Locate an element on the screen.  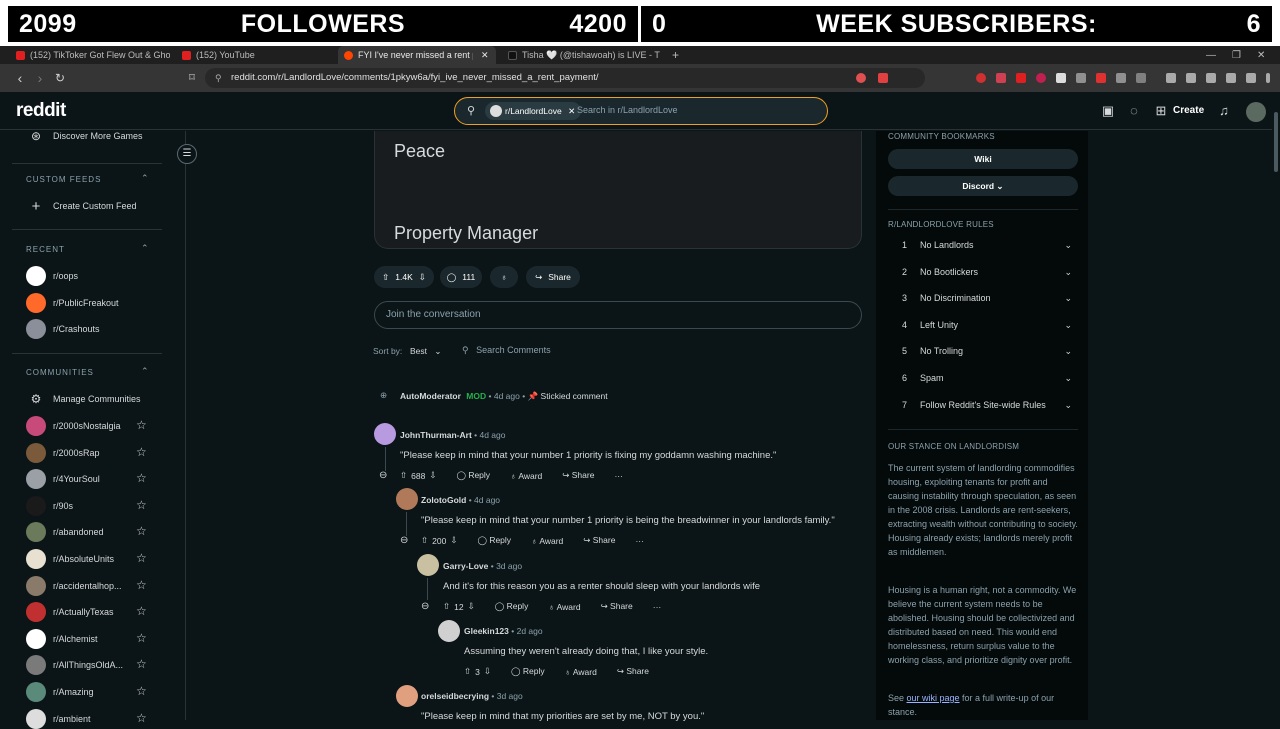
sidebar-item-recent: r/oops is located at coordinates (91, 276).